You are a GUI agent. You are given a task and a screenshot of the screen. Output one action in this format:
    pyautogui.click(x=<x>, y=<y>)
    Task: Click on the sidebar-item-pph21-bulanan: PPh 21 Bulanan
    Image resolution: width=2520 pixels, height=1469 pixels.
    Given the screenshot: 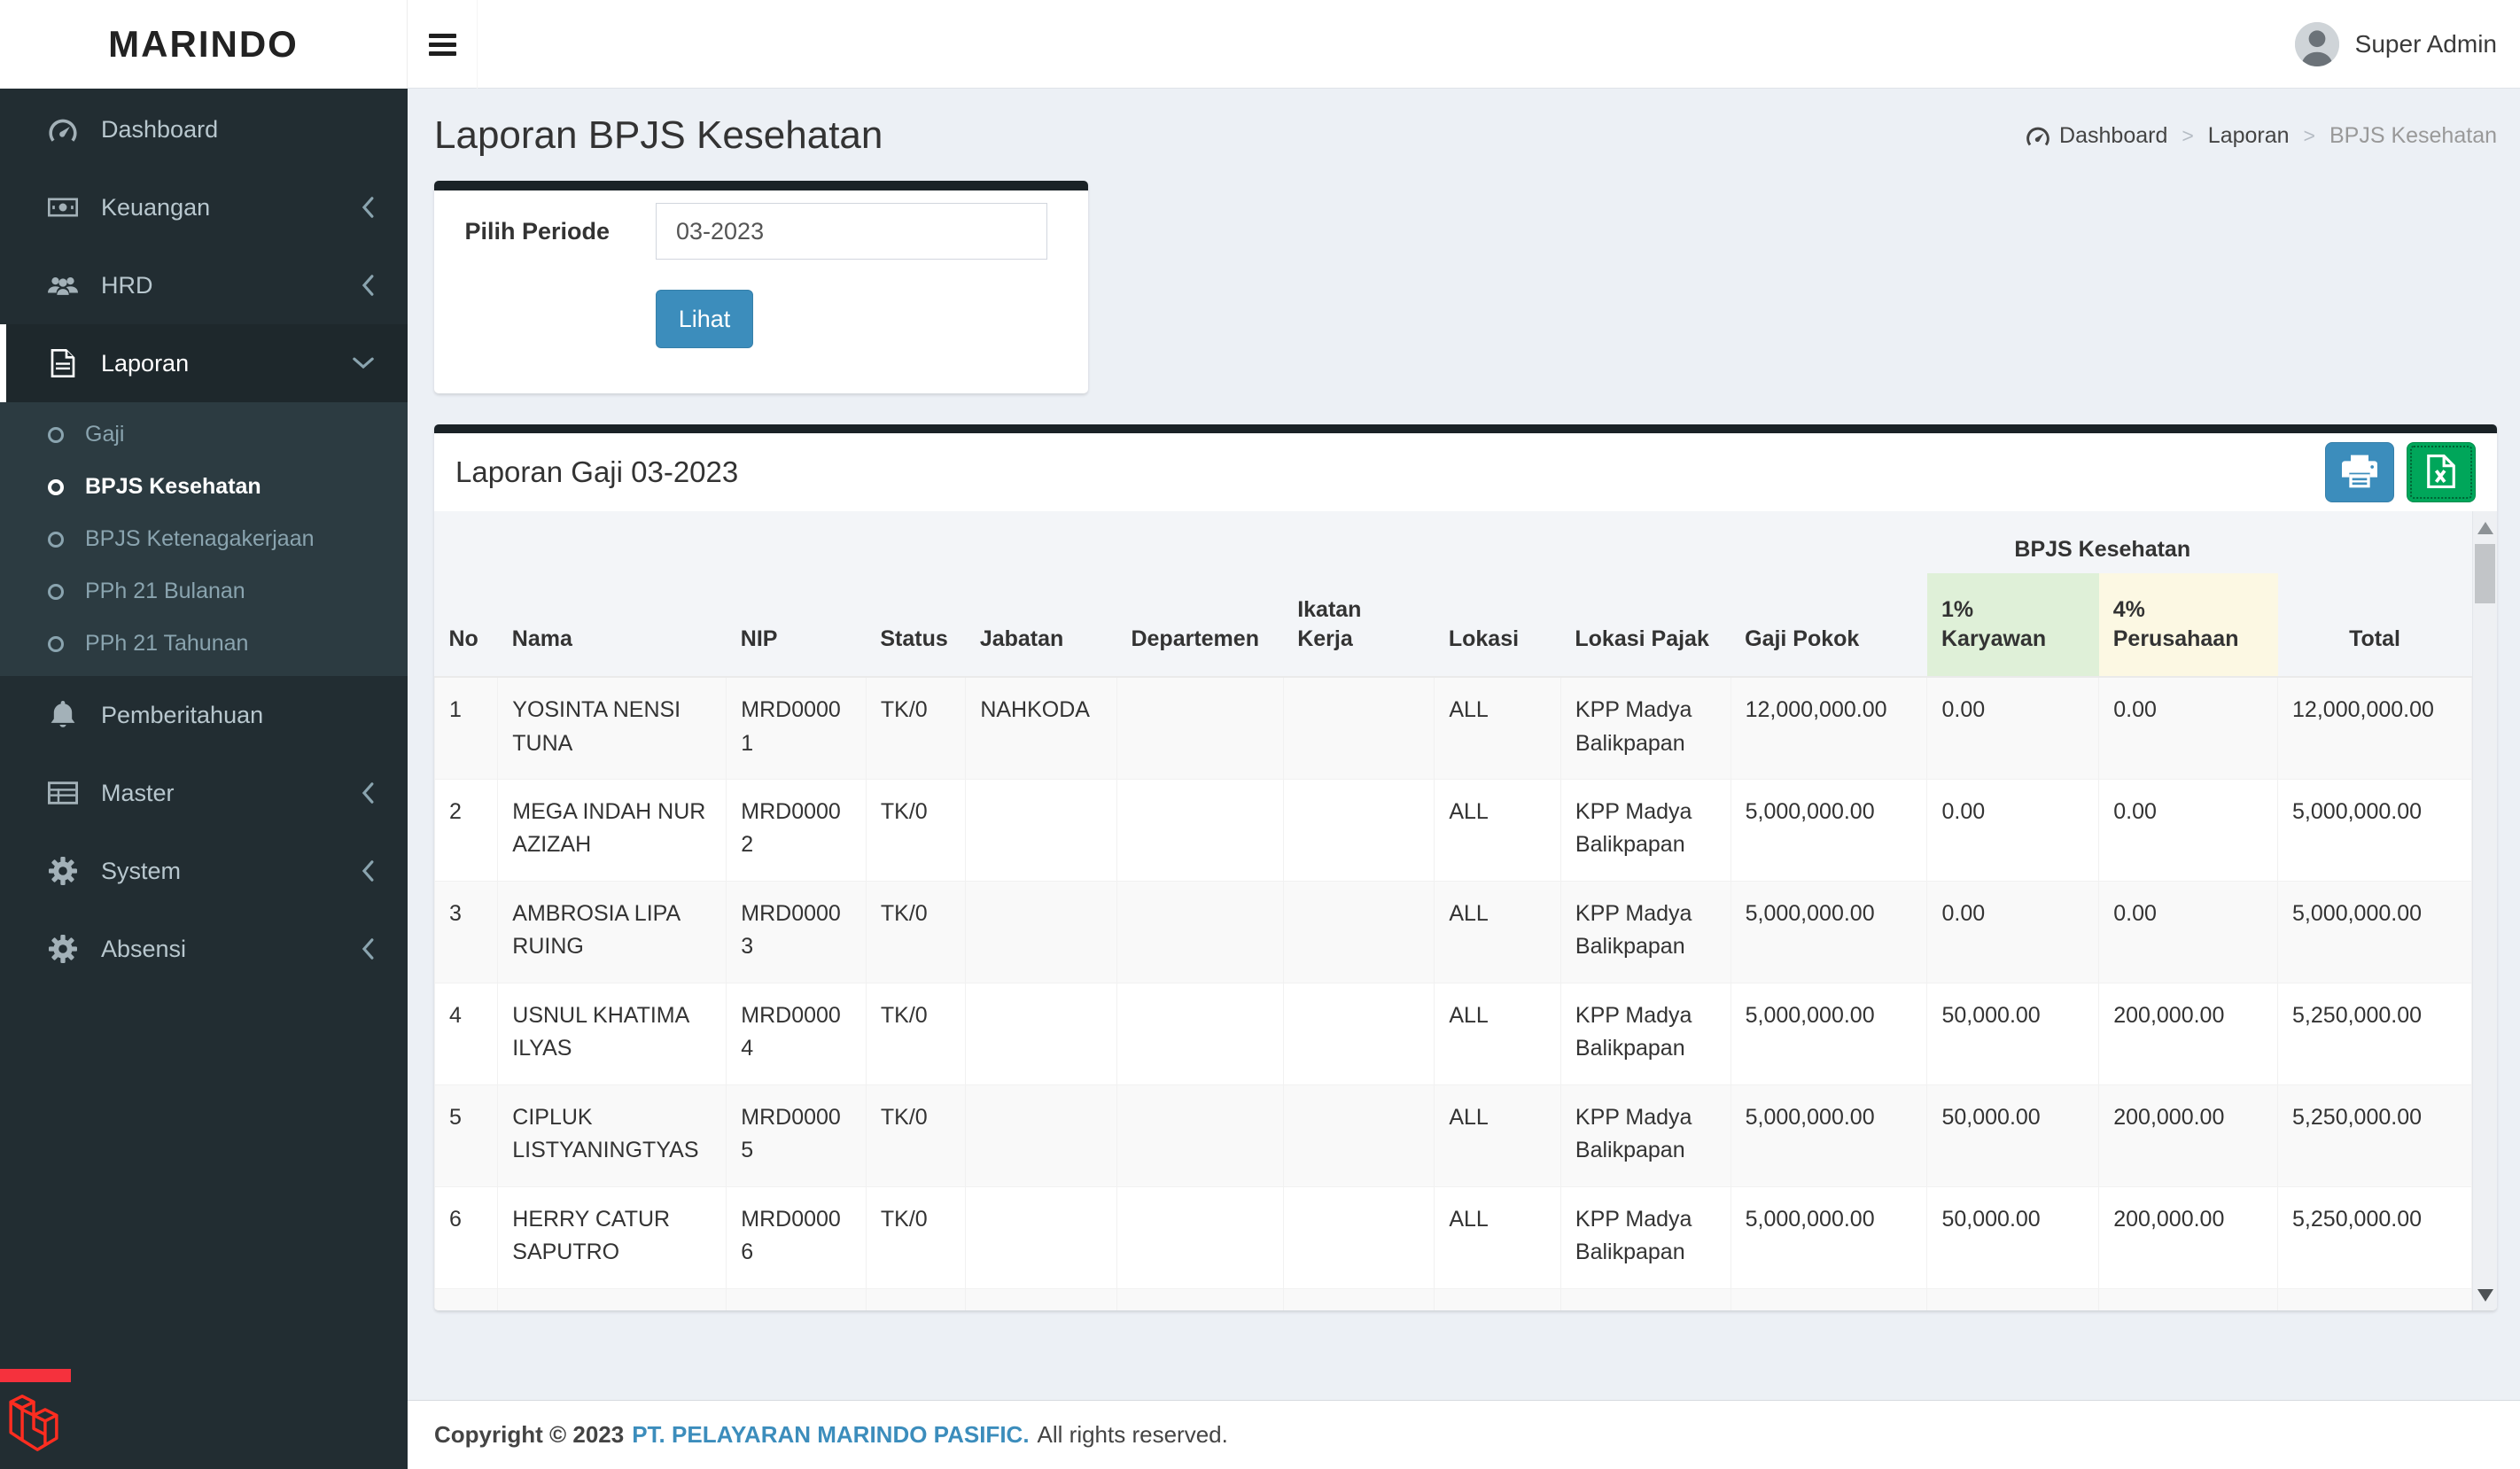 What is the action you would take?
    pyautogui.click(x=204, y=591)
    